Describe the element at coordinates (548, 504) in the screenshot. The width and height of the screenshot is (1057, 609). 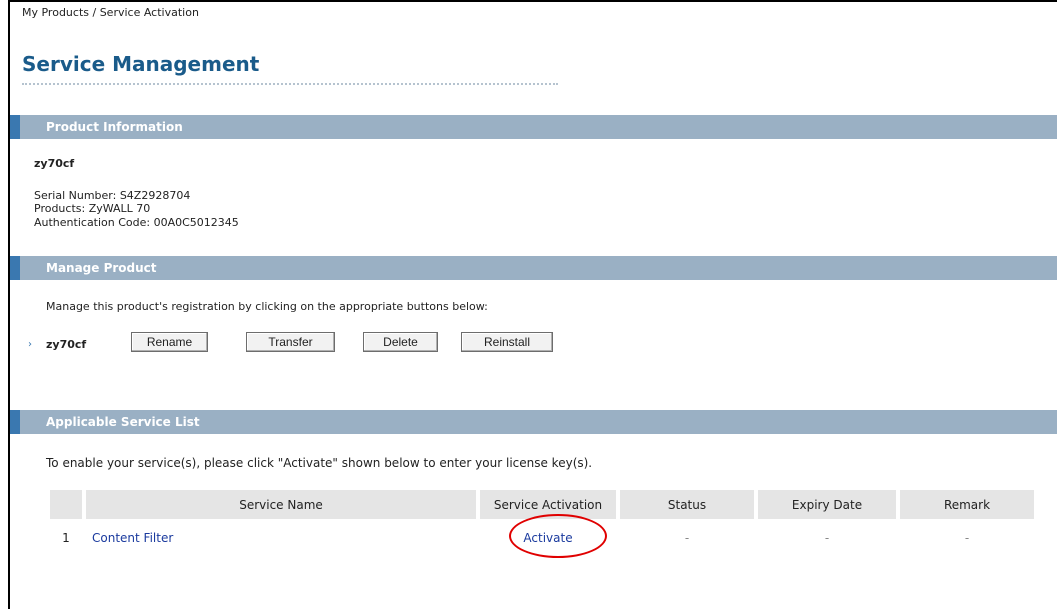
I see `column-header-service-activation: Service Activation` at that location.